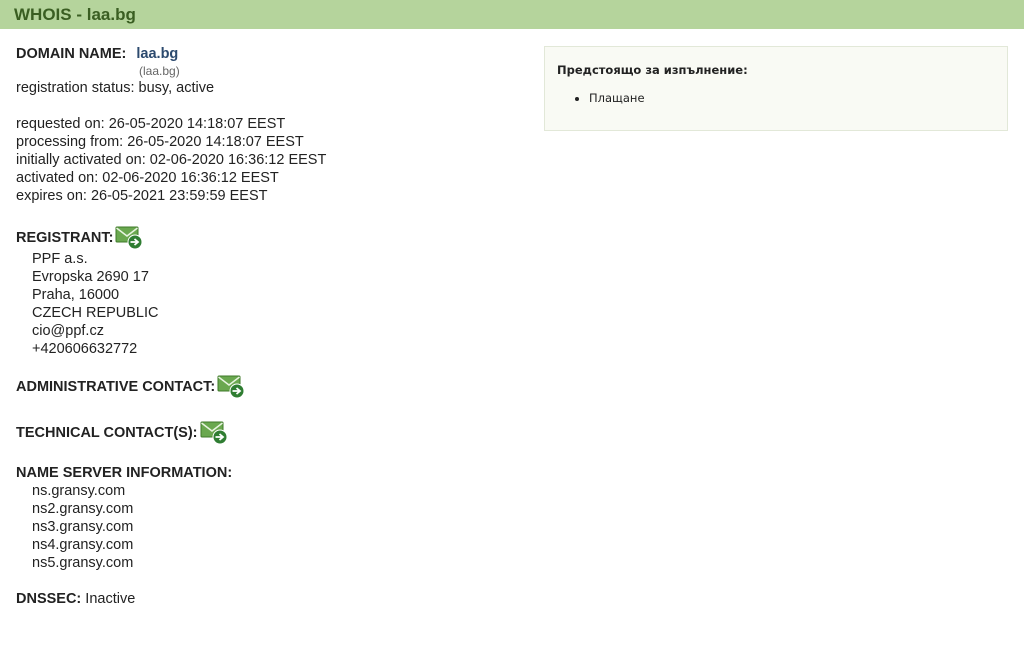  What do you see at coordinates (95, 313) in the screenshot?
I see `registrant-line: CZECH REPUBLIC` at bounding box center [95, 313].